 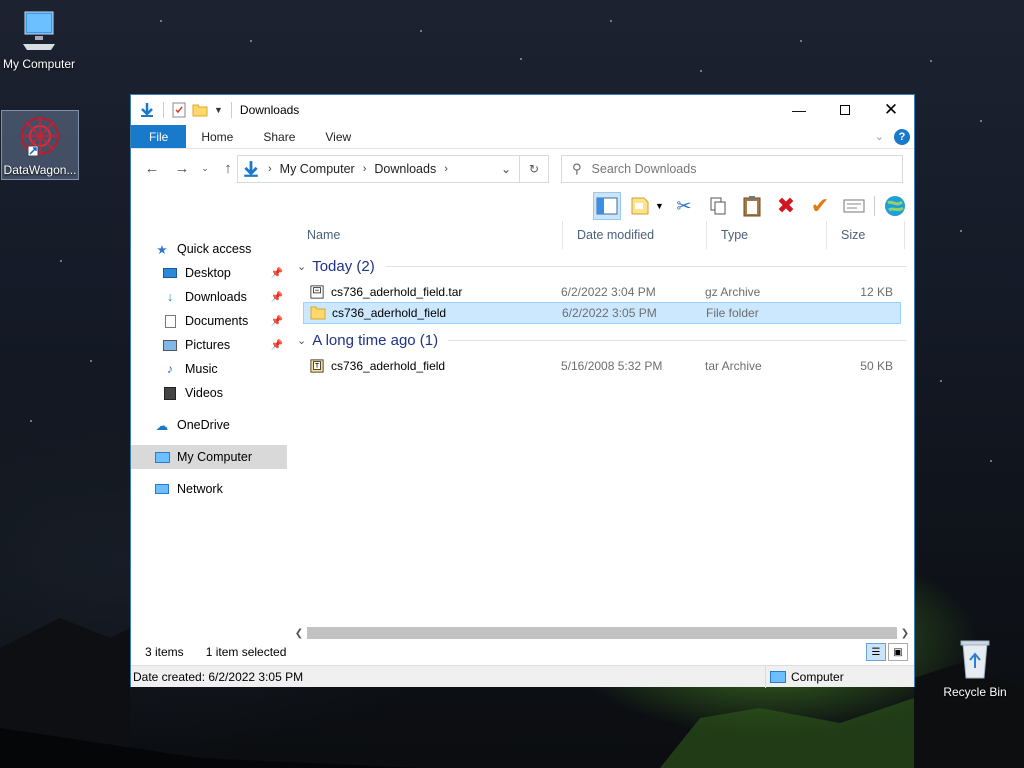 I want to click on file-name: cs736_aderhold_field, so click(x=388, y=366).